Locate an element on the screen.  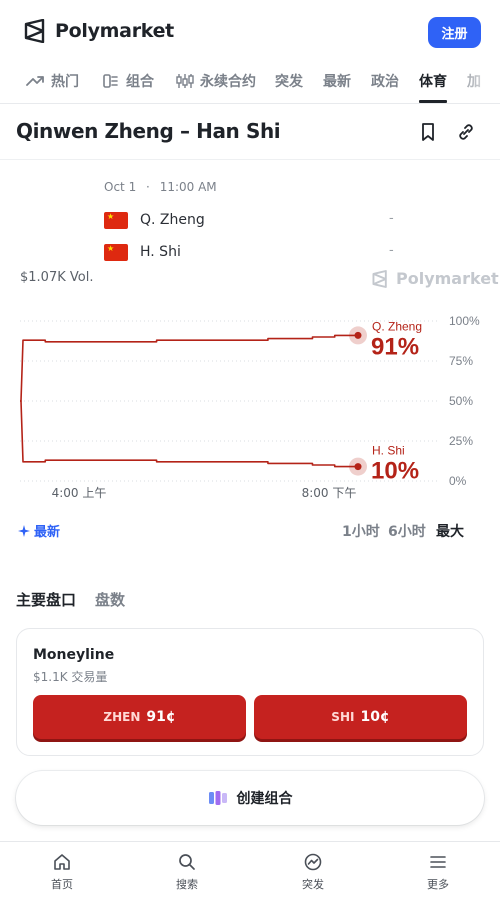
bottom-nav-more: 更多 is located at coordinates (438, 872).